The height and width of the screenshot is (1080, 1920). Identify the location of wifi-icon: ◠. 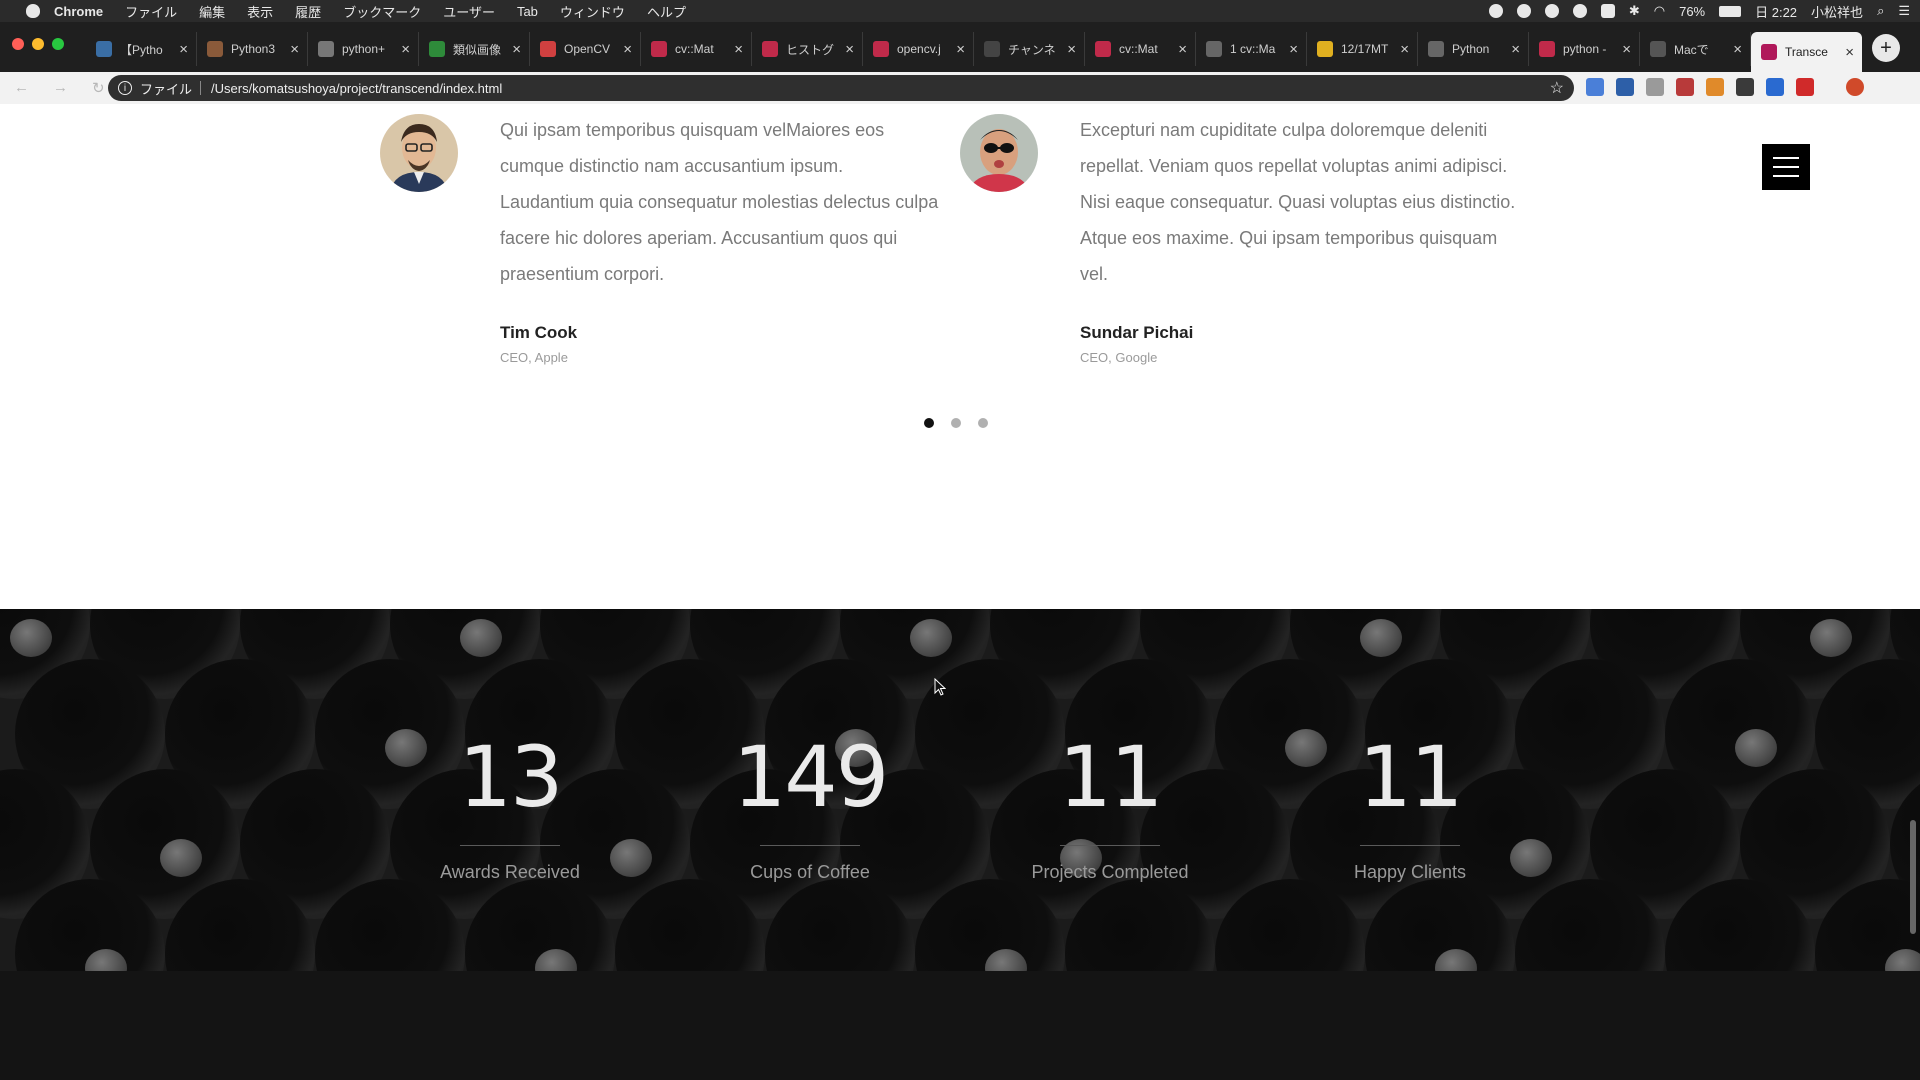
(1659, 11).